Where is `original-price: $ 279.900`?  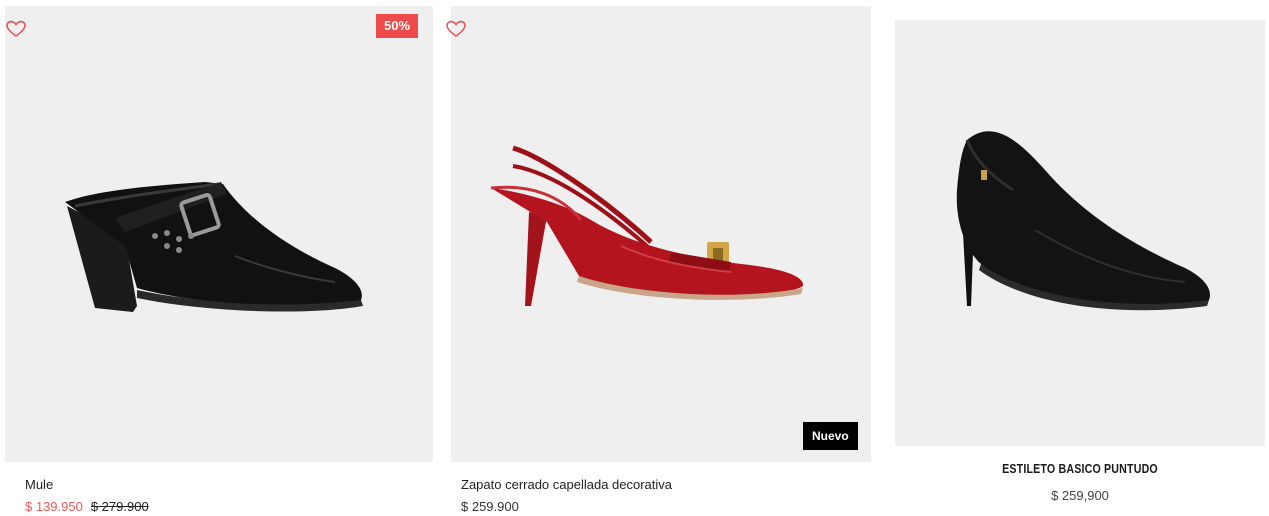
original-price: $ 279.900 is located at coordinates (119, 506).